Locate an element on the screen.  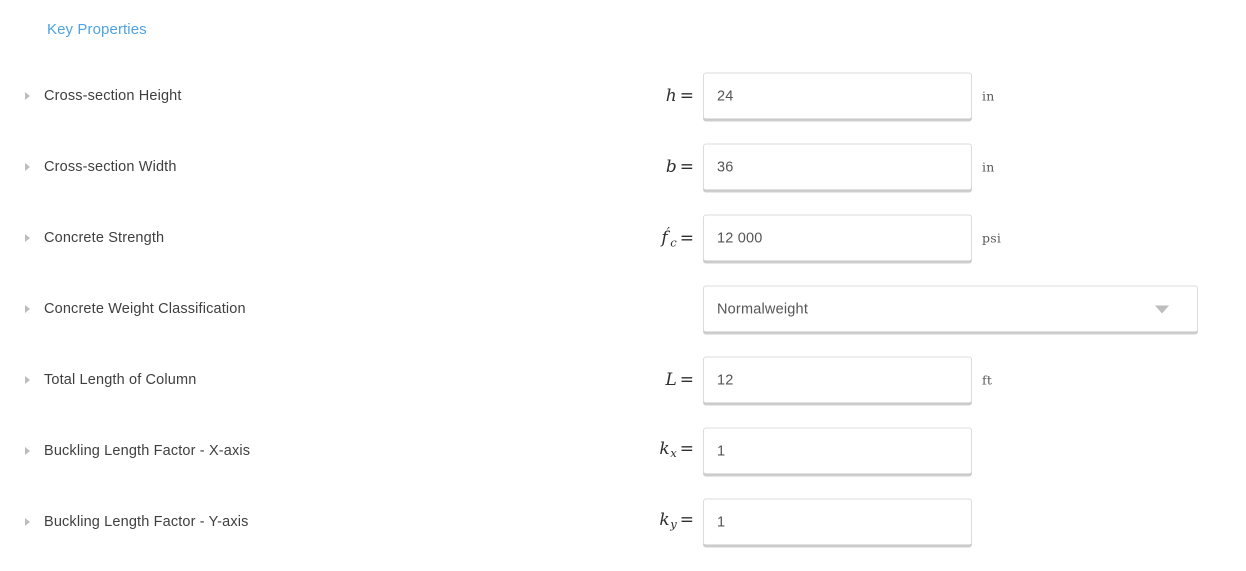
prime-mark: ′ is located at coordinates (668, 233).